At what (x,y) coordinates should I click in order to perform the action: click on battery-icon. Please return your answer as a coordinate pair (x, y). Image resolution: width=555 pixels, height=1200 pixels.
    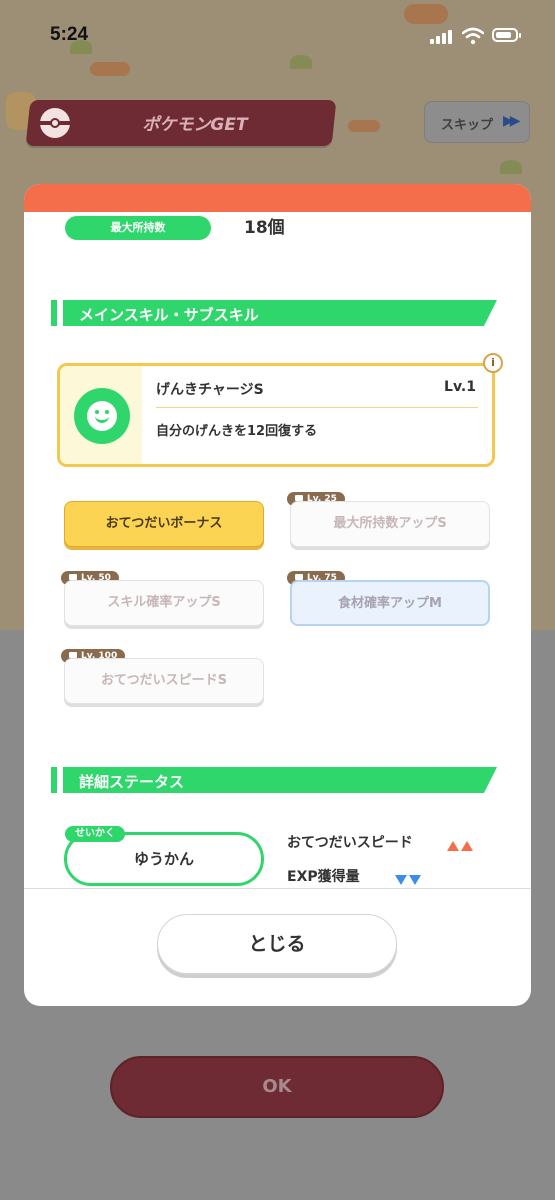
    Looking at the image, I should click on (506, 35).